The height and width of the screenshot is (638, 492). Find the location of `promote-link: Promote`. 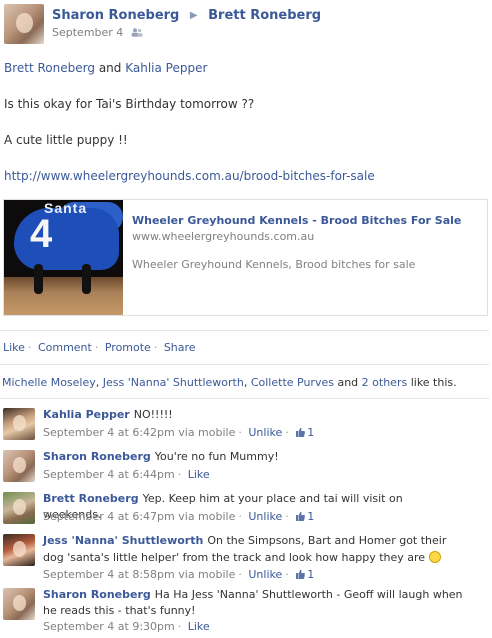

promote-link: Promote is located at coordinates (128, 347).